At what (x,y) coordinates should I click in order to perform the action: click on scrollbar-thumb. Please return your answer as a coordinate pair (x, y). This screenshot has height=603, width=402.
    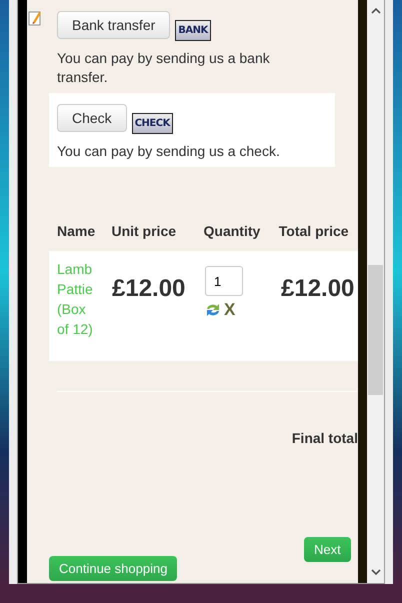
    Looking at the image, I should click on (375, 330).